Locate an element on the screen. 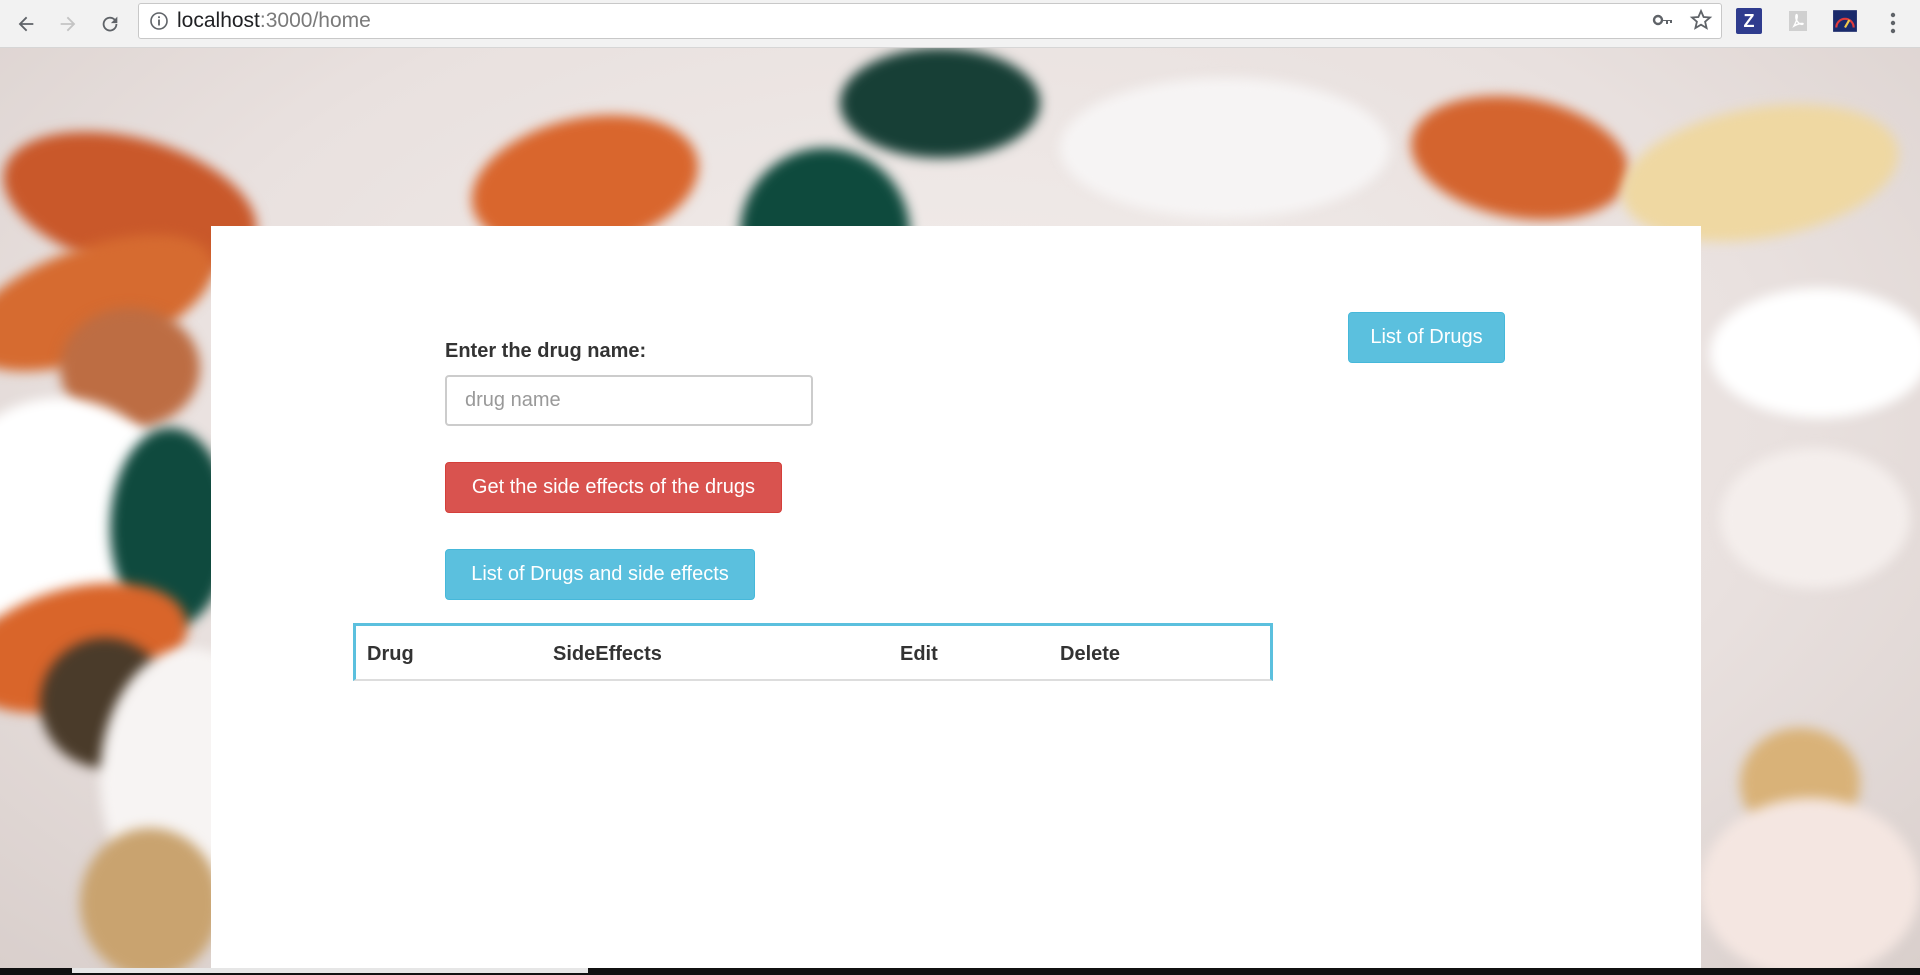 The image size is (1920, 975). list-drugs-side-effects-button: List of Drugs and side effects is located at coordinates (600, 574).